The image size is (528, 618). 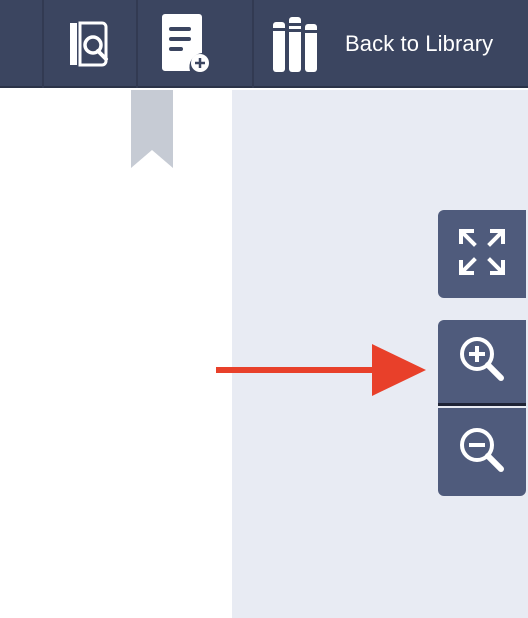 I want to click on zoom-in-icon, so click(x=482, y=361).